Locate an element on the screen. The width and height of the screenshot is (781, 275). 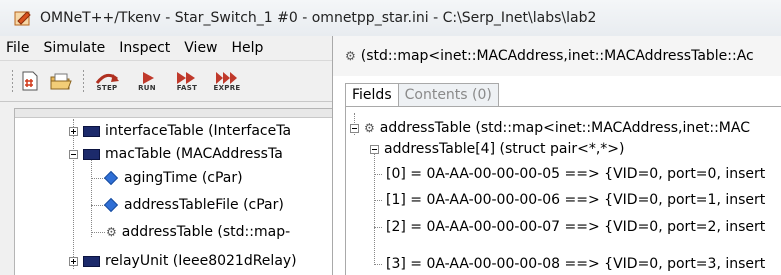
tree-item-address-table: ⚙ addressTable (std::map- is located at coordinates (198, 232).